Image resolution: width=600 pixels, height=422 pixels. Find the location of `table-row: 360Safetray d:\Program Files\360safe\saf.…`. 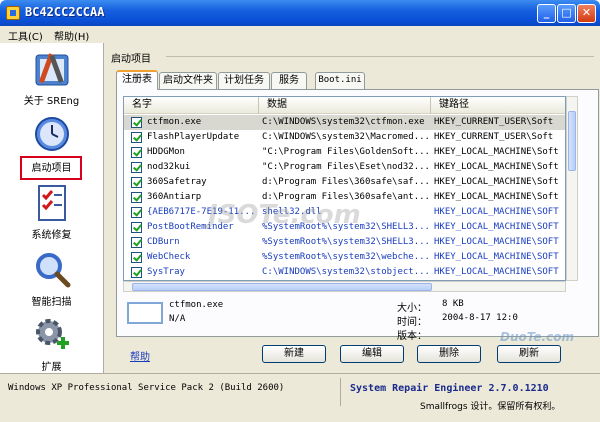

table-row: 360Safetray d:\Program Files\360safe\saf.… is located at coordinates (344, 182).